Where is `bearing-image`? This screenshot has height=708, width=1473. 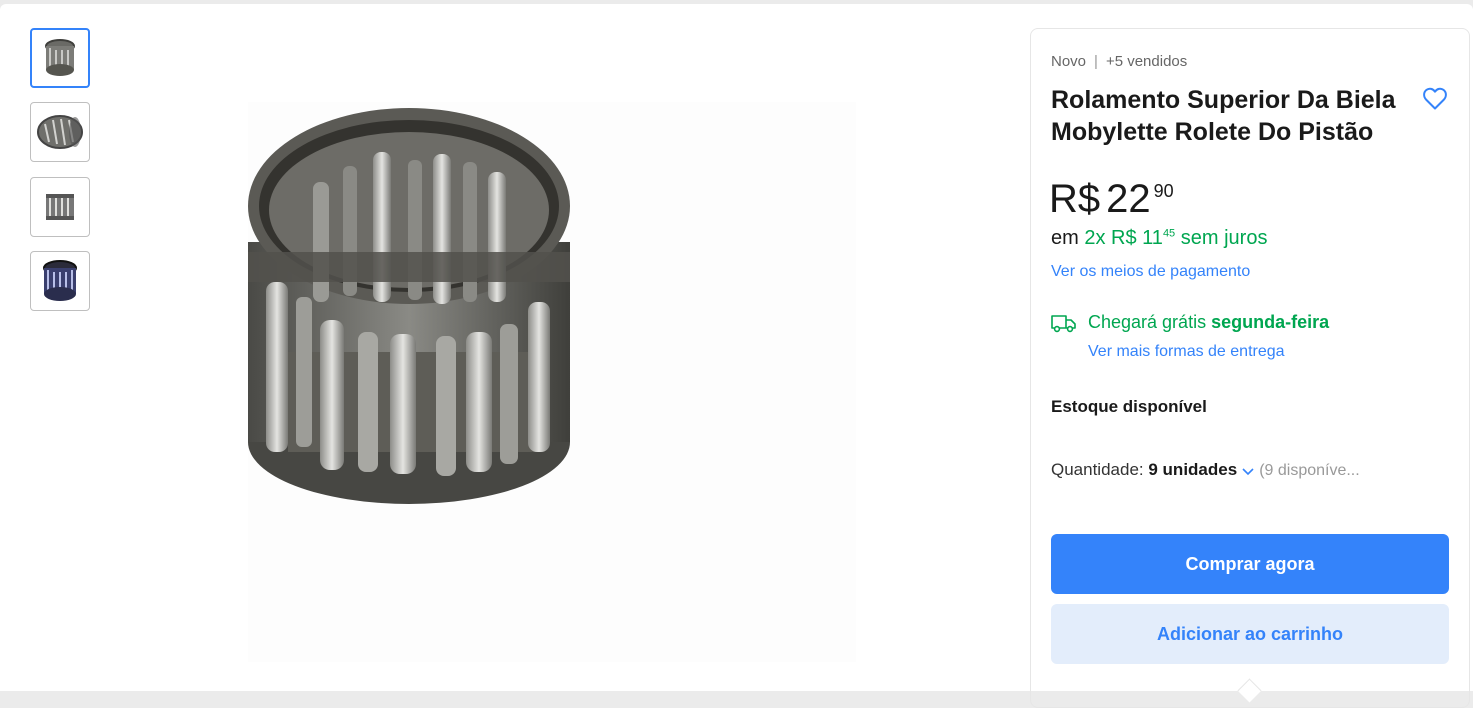 bearing-image is located at coordinates (409, 306).